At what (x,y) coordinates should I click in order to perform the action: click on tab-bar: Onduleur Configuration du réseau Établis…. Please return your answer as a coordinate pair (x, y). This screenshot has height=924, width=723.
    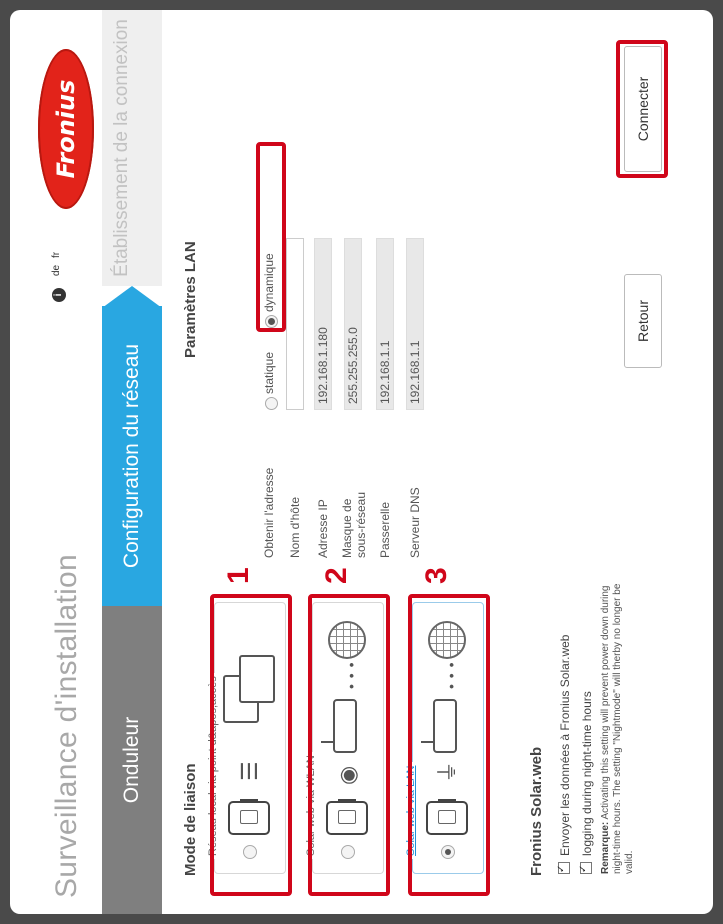
    Looking at the image, I should click on (132, 462).